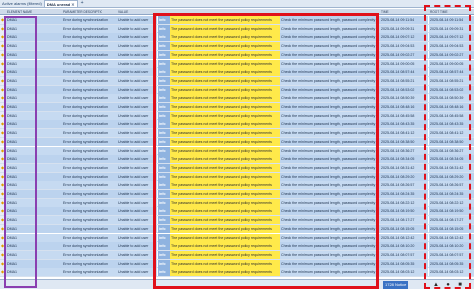 The image size is (474, 289). Describe the element at coordinates (451, 46) in the screenshot. I see `root-time-cell: 2025-08-14 09:04:53` at that location.